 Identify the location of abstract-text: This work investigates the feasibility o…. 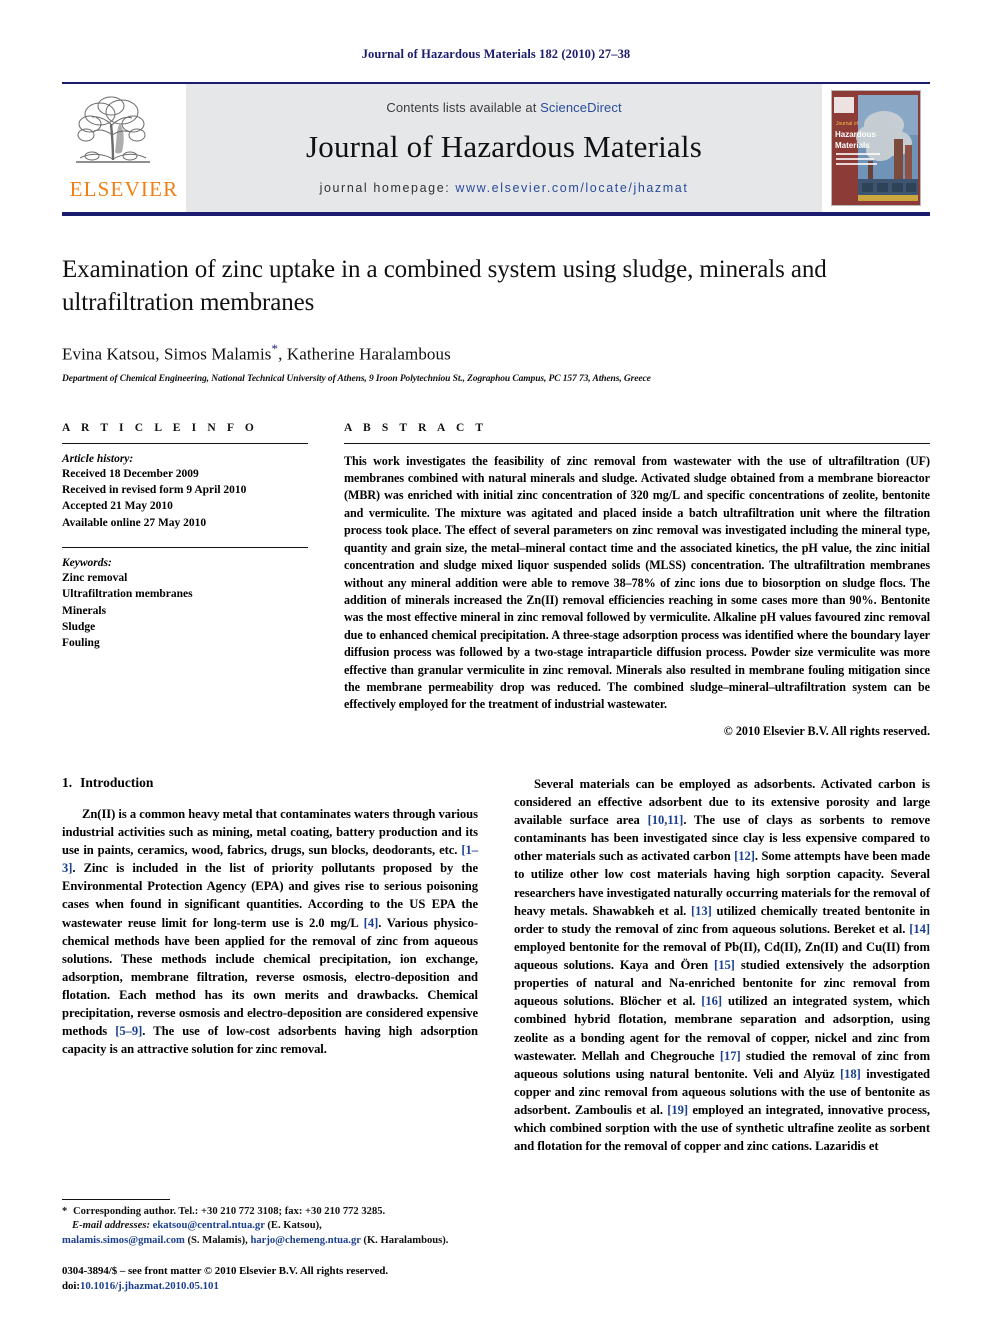
(637, 582).